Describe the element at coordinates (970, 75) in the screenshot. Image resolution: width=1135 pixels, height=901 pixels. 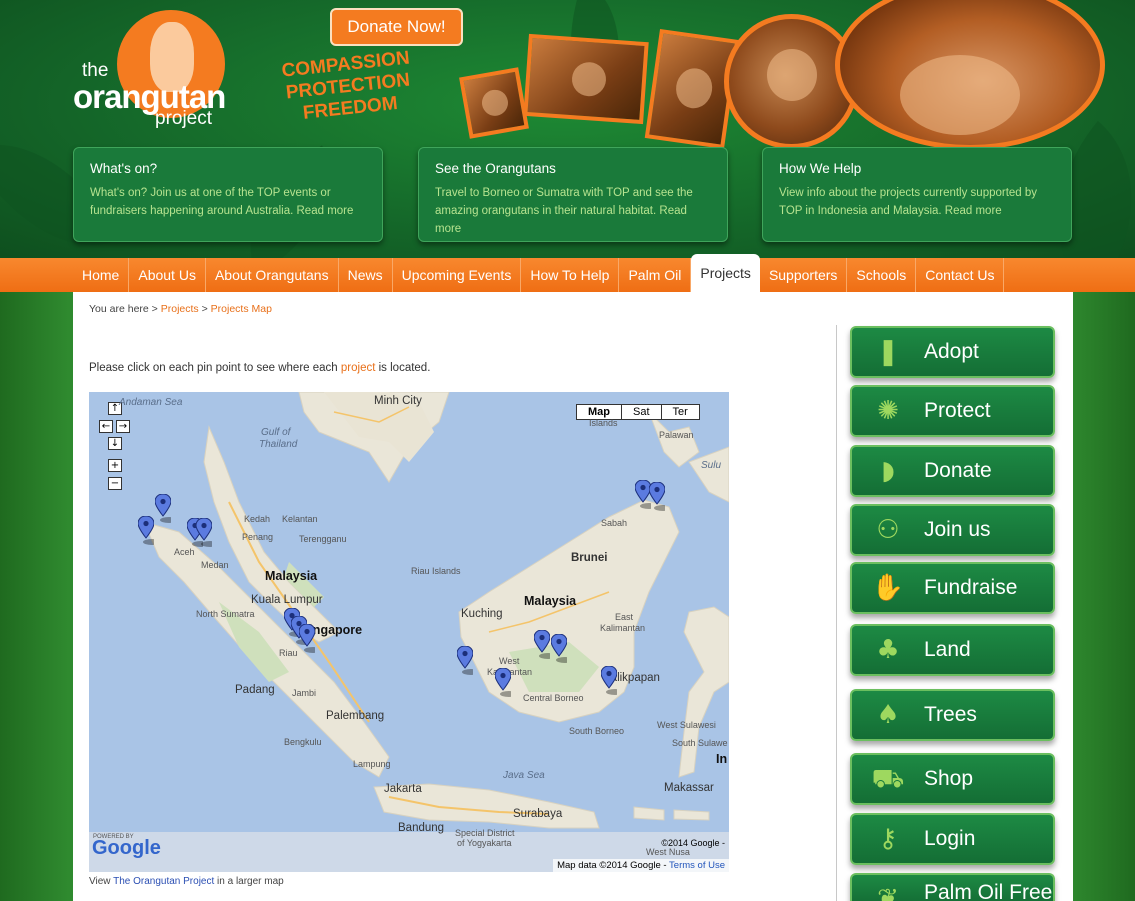
I see `orangutan-portrait` at that location.